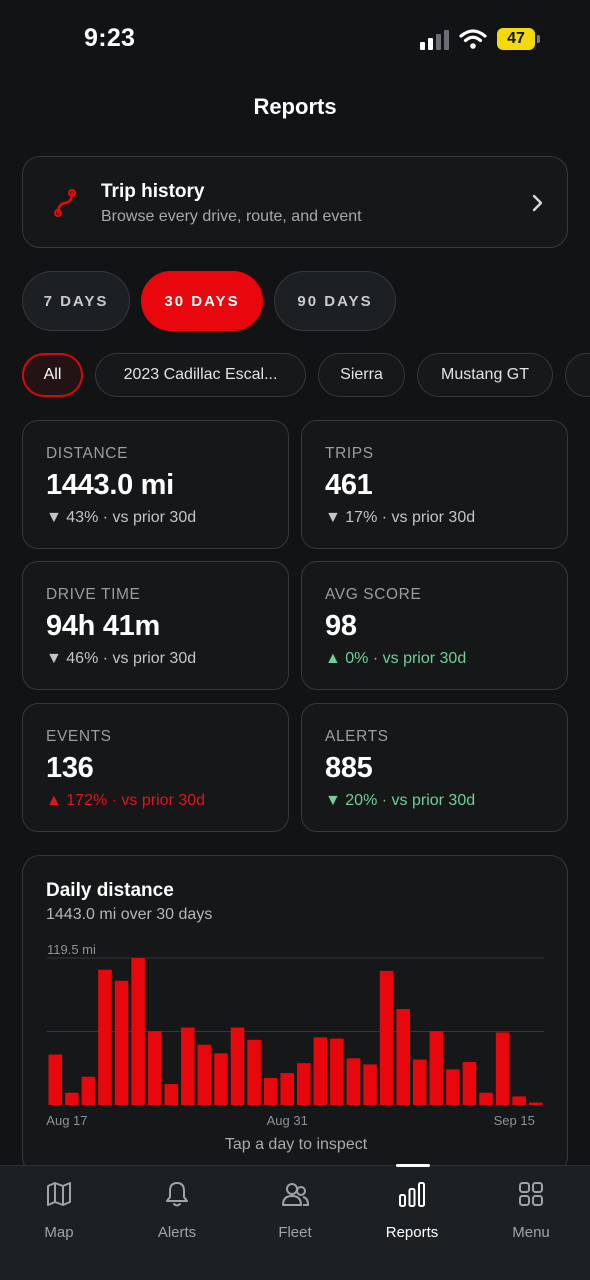 Image resolution: width=590 pixels, height=1280 pixels. What do you see at coordinates (121, 658) in the screenshot?
I see `stat-delta: ▼ 46% · vs prior 30d` at bounding box center [121, 658].